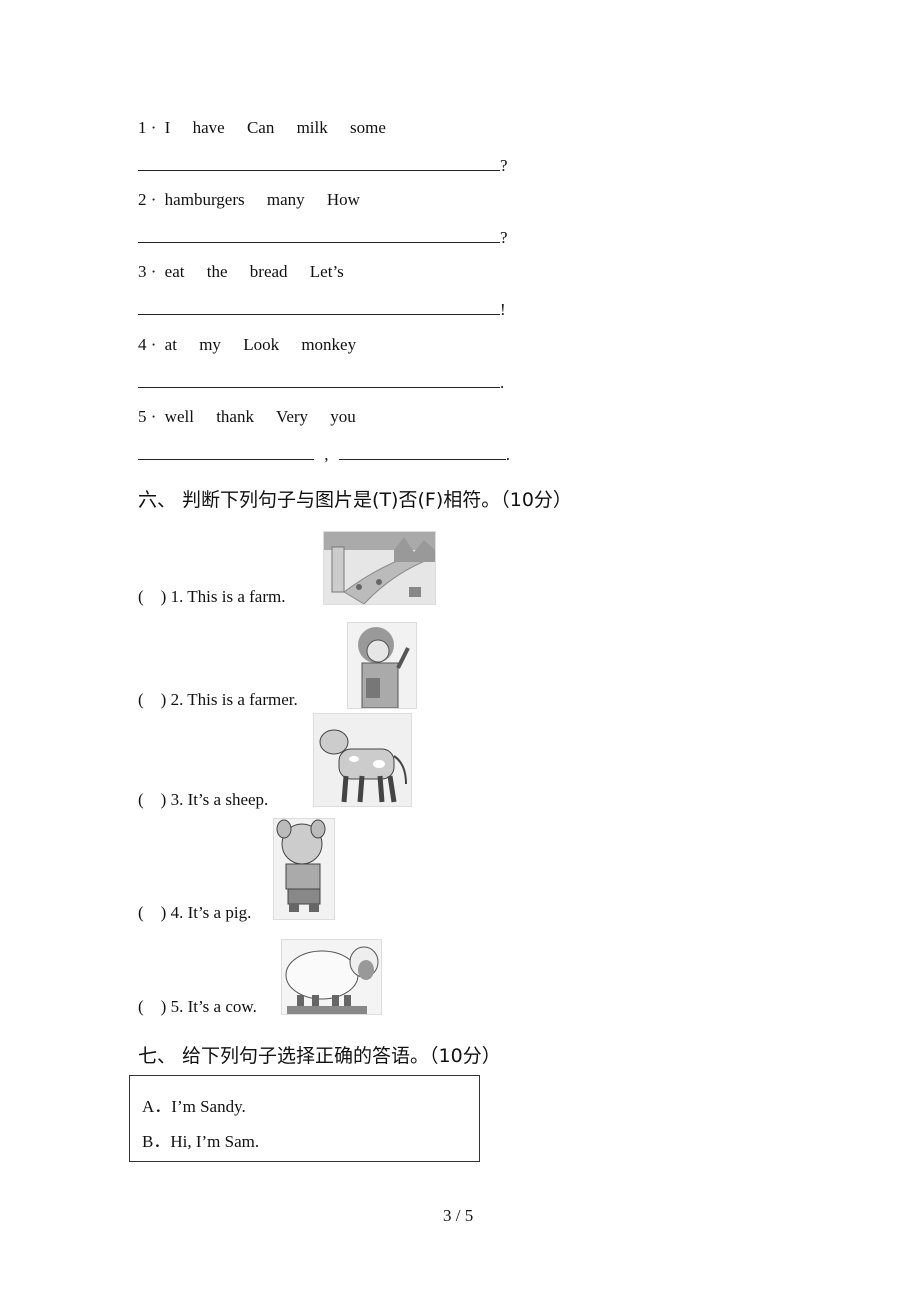 This screenshot has width=920, height=1302. Describe the element at coordinates (329, 344) in the screenshot. I see `word: monkey` at that location.